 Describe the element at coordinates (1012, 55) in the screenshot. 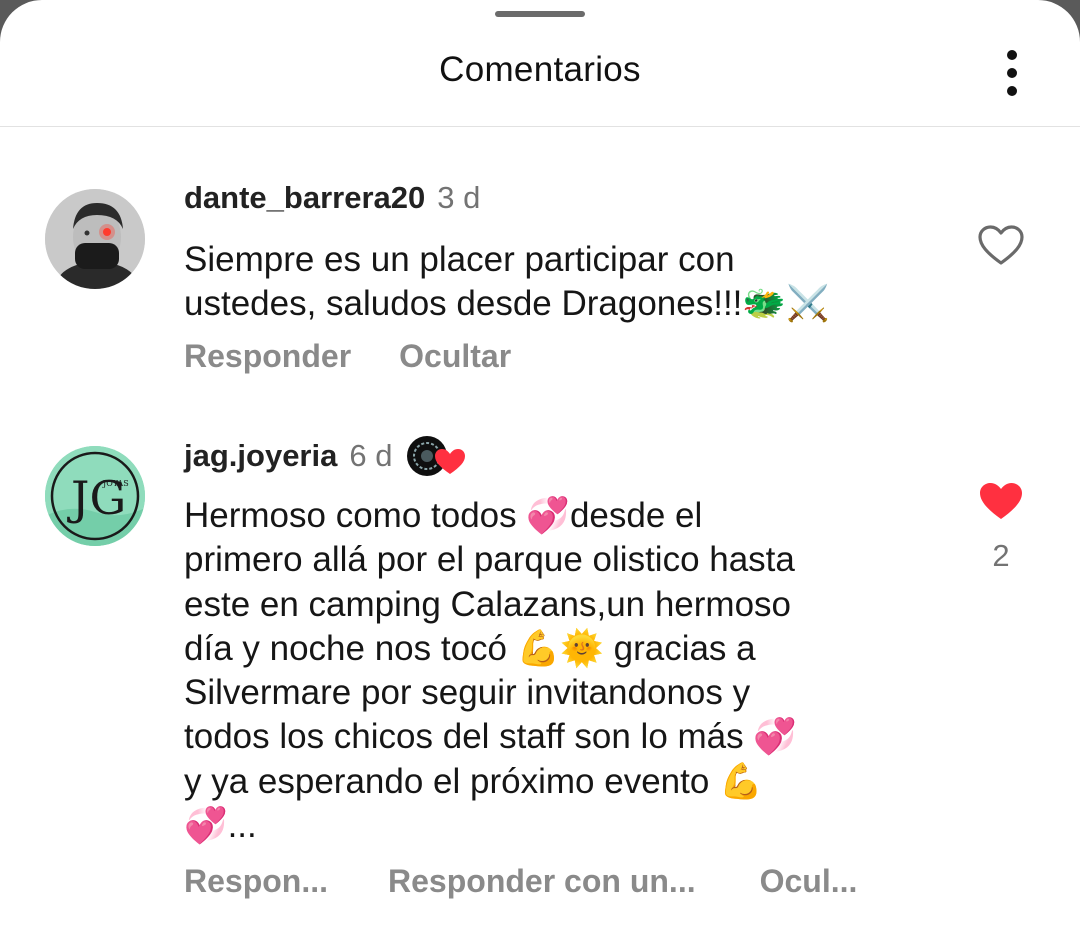

I see `more-vertical-icon` at that location.